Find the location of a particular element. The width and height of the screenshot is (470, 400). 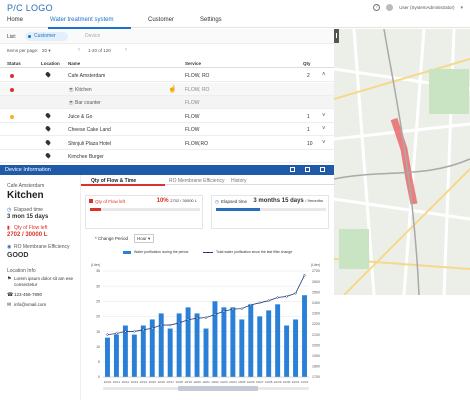

tab-home: Home is located at coordinates (15, 20).